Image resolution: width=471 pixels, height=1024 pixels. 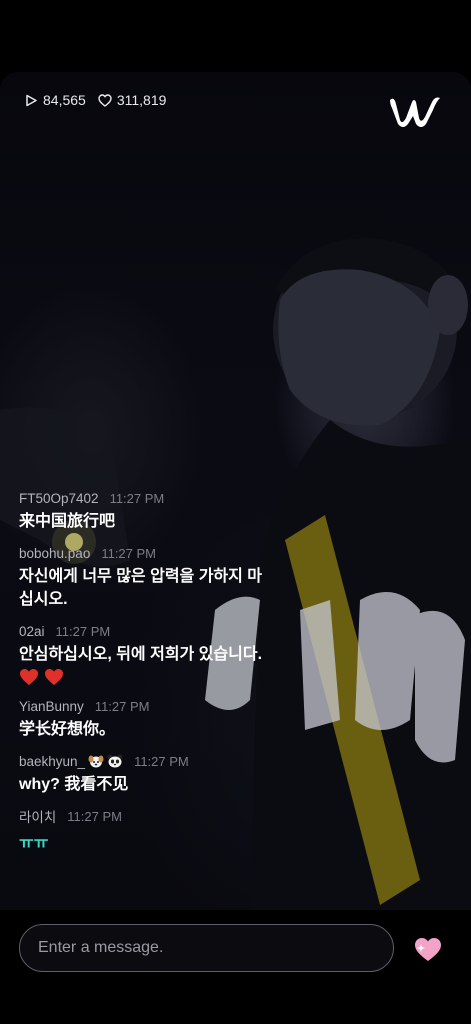 What do you see at coordinates (169, 774) in the screenshot?
I see `chat-message: baekhyun_ 11:27 PM why? 我看不见` at bounding box center [169, 774].